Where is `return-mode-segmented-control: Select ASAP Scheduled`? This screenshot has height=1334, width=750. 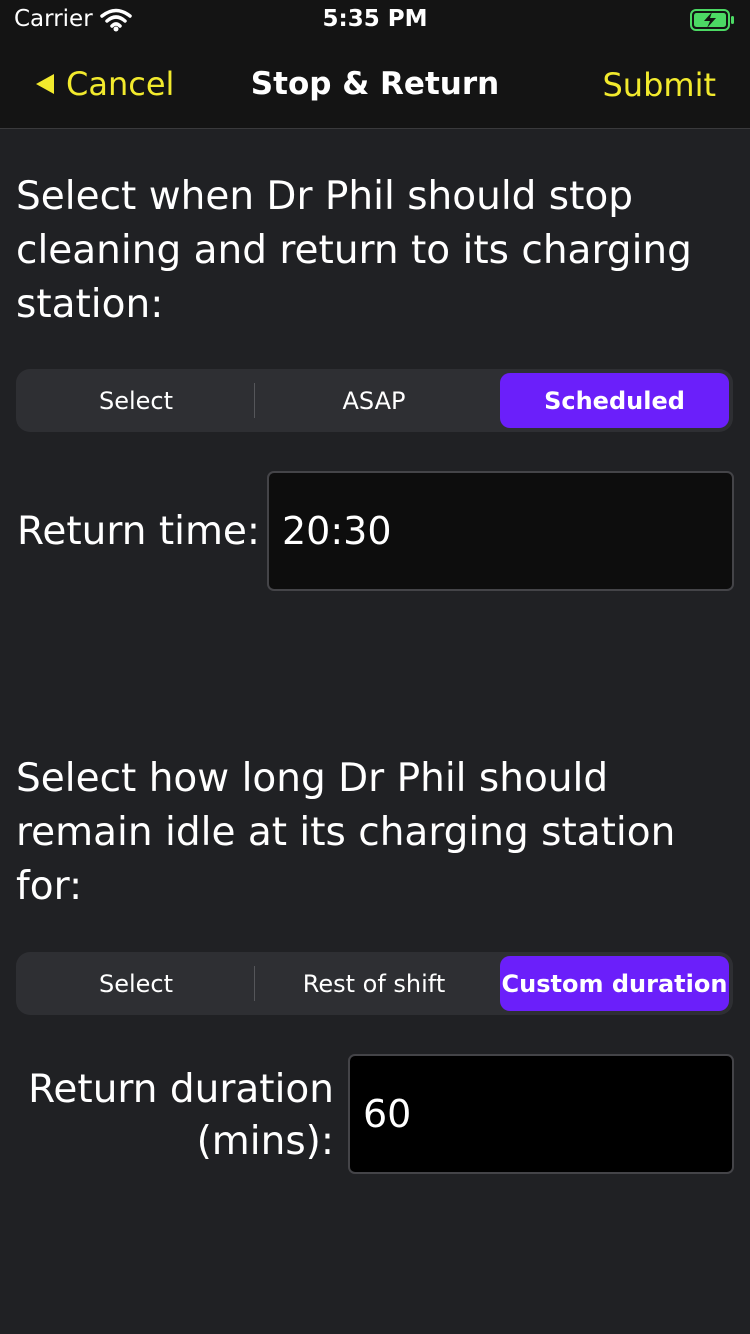 return-mode-segmented-control: Select ASAP Scheduled is located at coordinates (374, 400).